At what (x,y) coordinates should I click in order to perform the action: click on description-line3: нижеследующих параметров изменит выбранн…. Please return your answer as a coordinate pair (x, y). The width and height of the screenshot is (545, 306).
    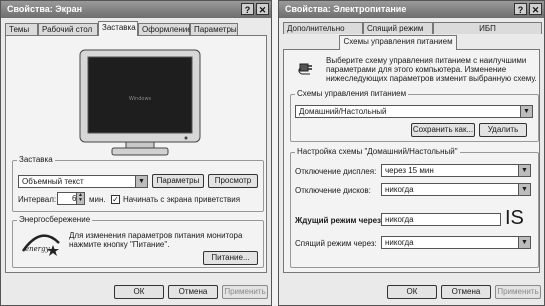
    Looking at the image, I should click on (431, 78).